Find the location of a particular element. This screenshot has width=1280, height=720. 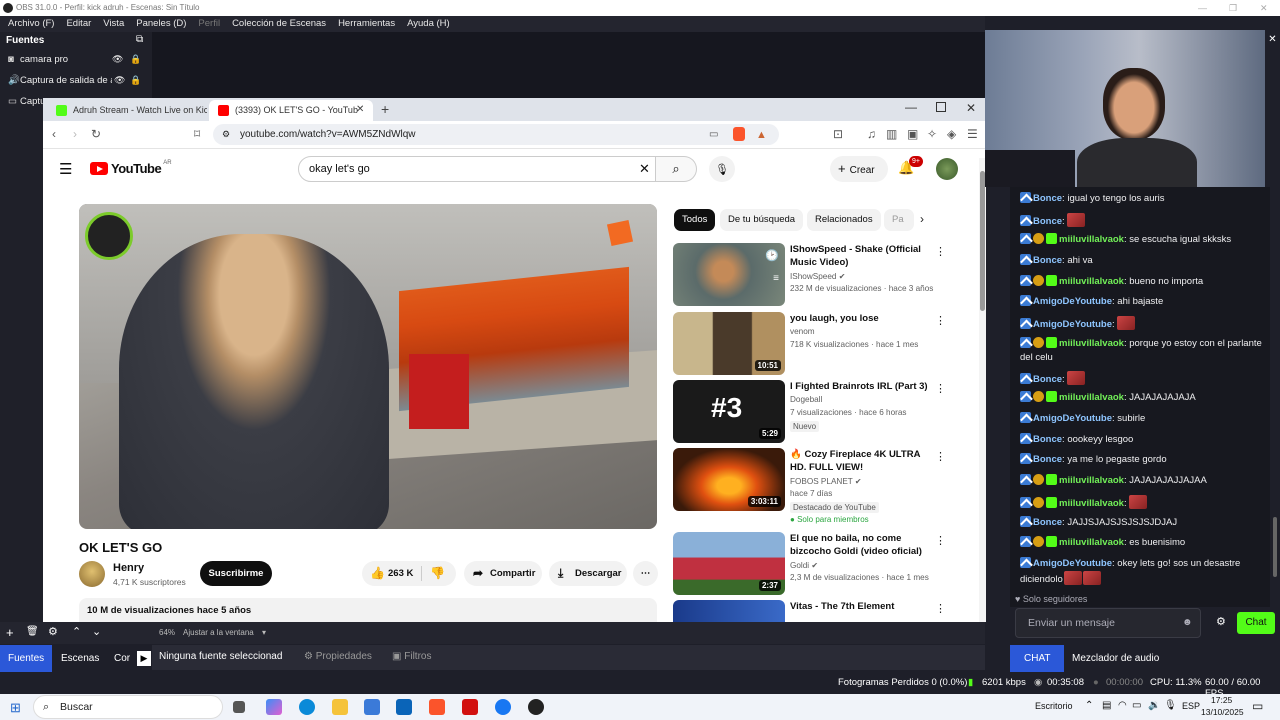

search-button: ⌕ is located at coordinates (676, 169).